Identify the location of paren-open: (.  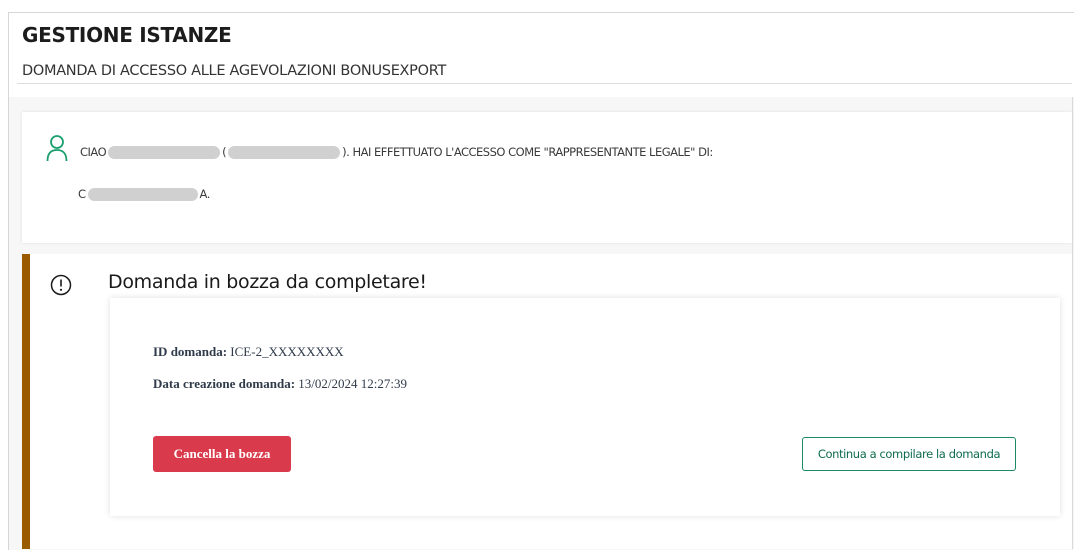
(224, 152).